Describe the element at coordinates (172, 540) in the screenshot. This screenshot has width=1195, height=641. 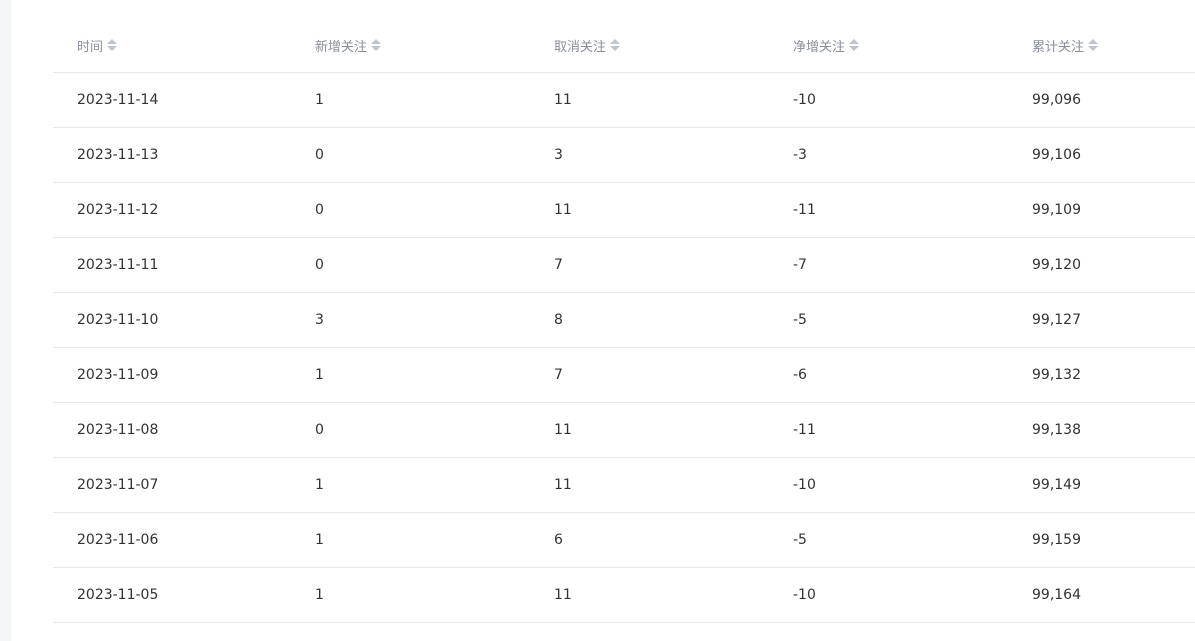
I see `cell-date: 2023-11-06` at that location.